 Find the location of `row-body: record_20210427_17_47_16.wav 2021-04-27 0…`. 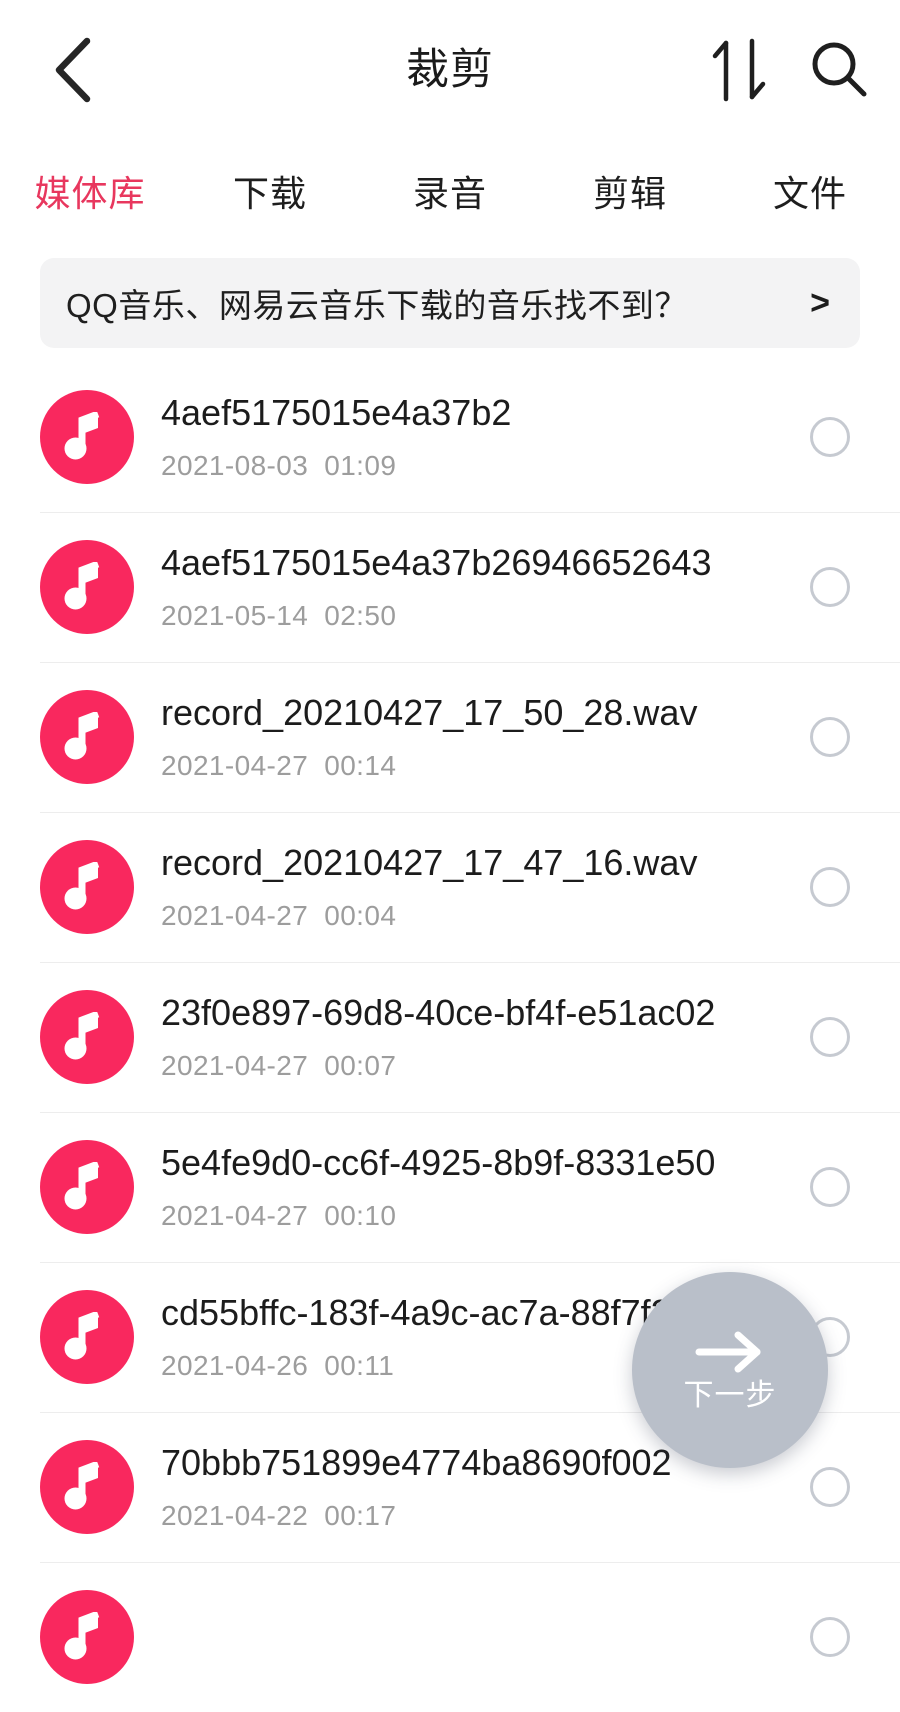

row-body: record_20210427_17_47_16.wav 2021-04-27 0… is located at coordinates (475, 886).